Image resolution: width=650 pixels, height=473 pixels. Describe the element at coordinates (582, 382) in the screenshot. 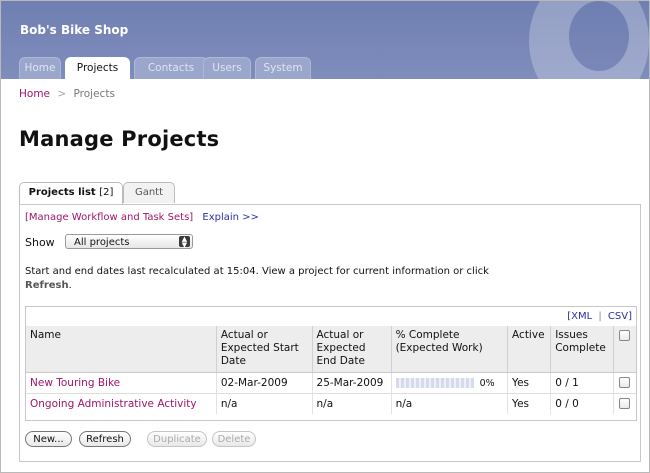

I see `issues-cell: 0 / 1` at that location.